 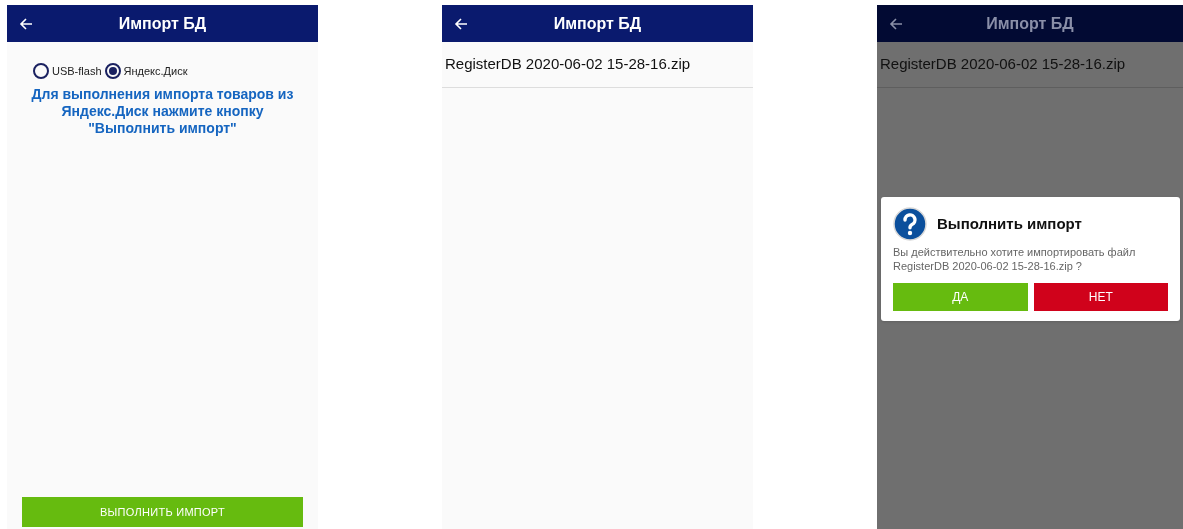 What do you see at coordinates (155, 71) in the screenshot?
I see `radio-label: Яндекс.Диск` at bounding box center [155, 71].